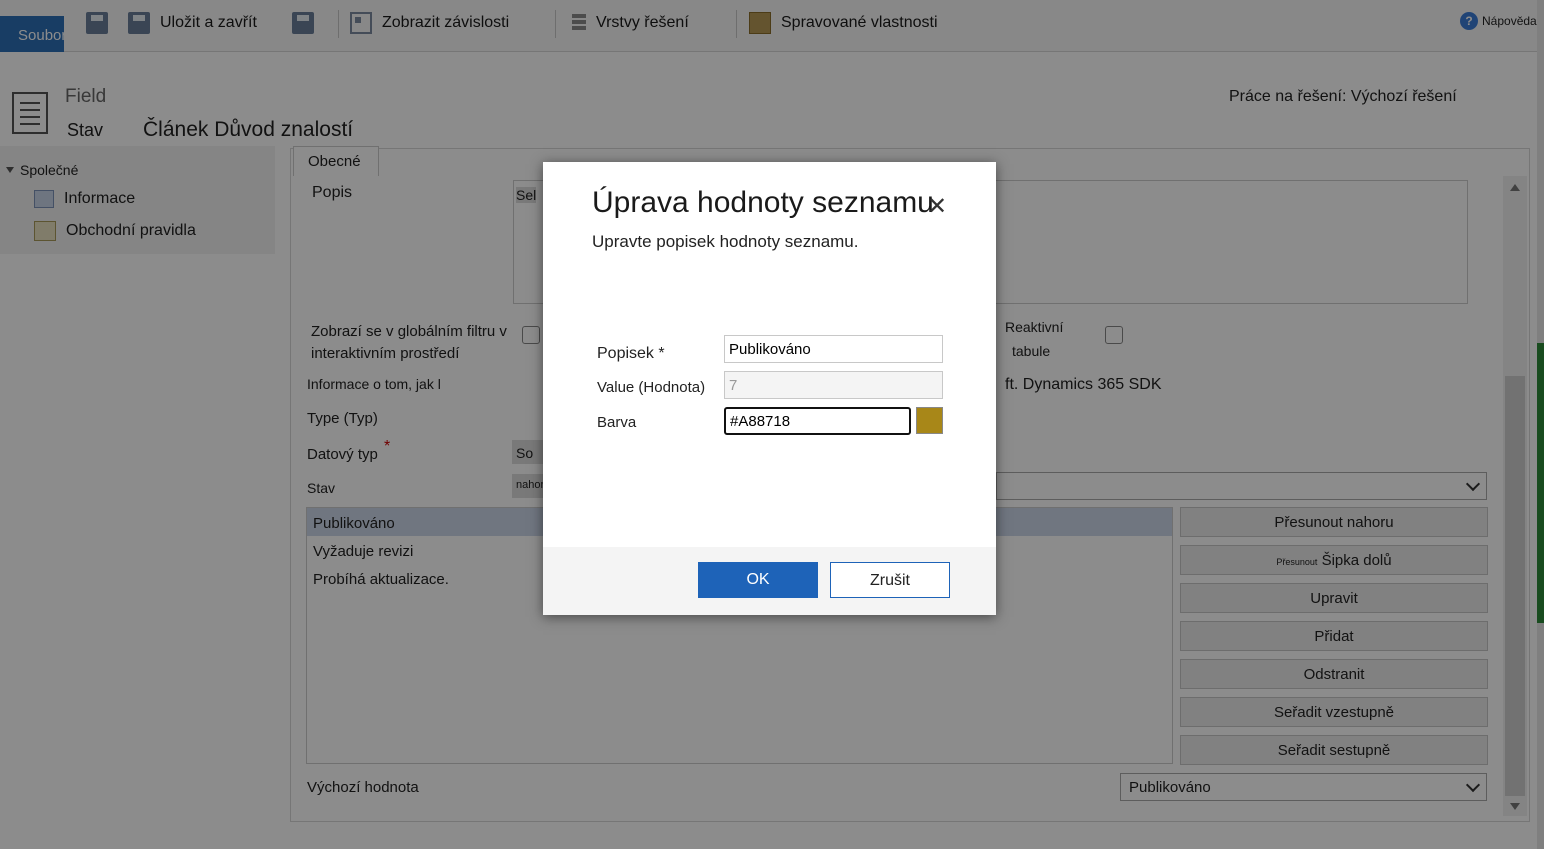 The height and width of the screenshot is (849, 1544). Describe the element at coordinates (833, 349) in the screenshot. I see `label-input` at that location.